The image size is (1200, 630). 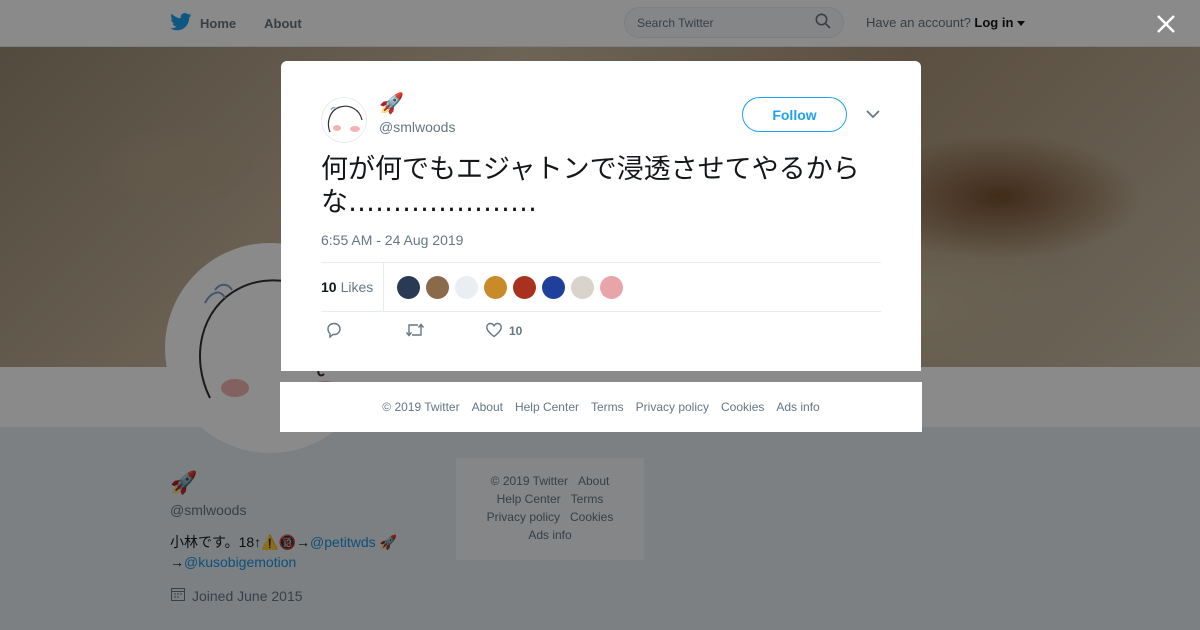 What do you see at coordinates (601, 331) in the screenshot?
I see `tweet-actions: 10` at bounding box center [601, 331].